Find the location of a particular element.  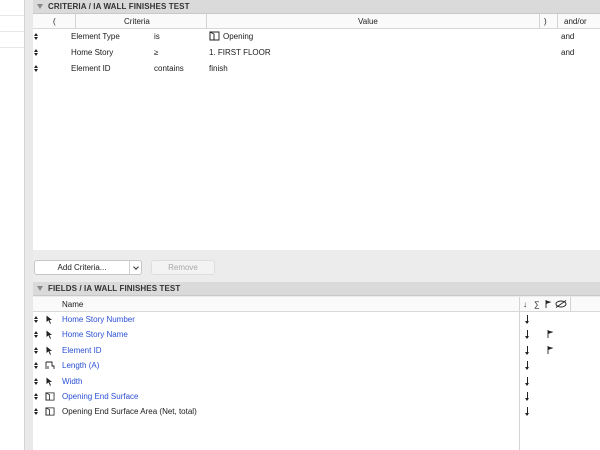

field-row: Width is located at coordinates (316, 381).